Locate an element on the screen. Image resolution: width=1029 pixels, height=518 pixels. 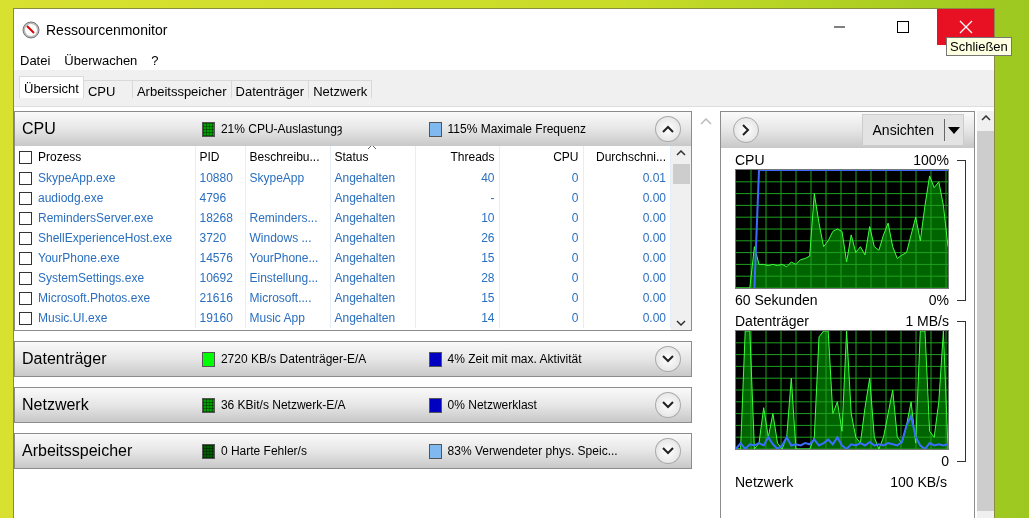
section-title: Datenträger is located at coordinates (65, 359).